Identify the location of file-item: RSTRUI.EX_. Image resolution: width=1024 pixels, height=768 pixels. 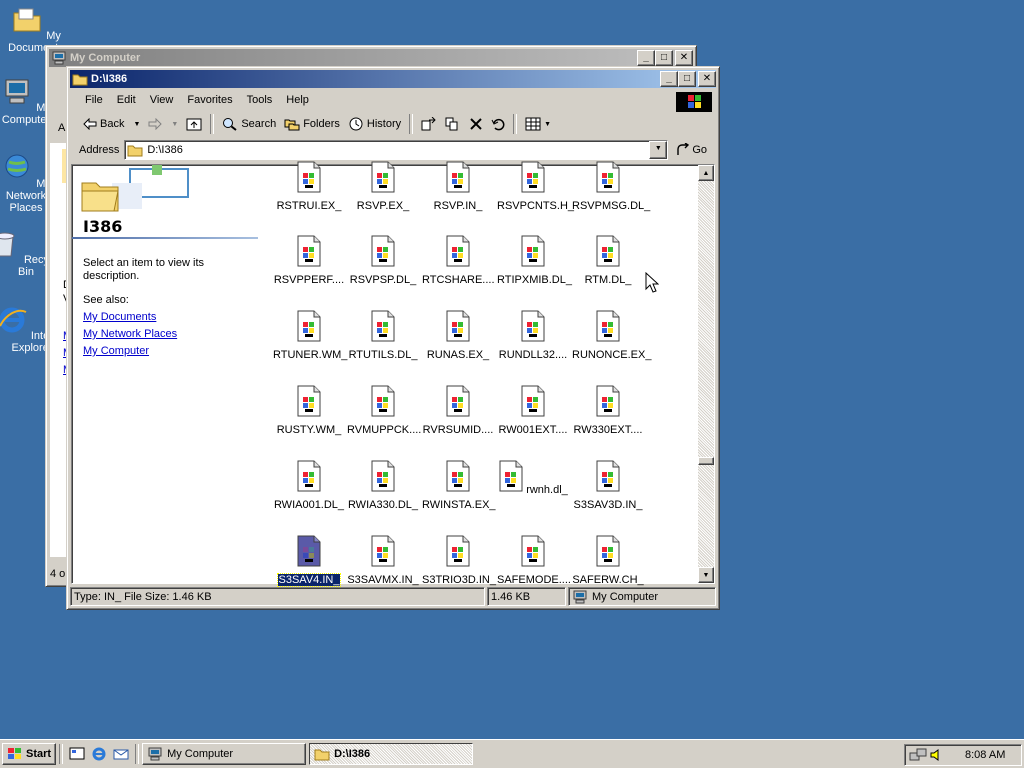
(309, 188).